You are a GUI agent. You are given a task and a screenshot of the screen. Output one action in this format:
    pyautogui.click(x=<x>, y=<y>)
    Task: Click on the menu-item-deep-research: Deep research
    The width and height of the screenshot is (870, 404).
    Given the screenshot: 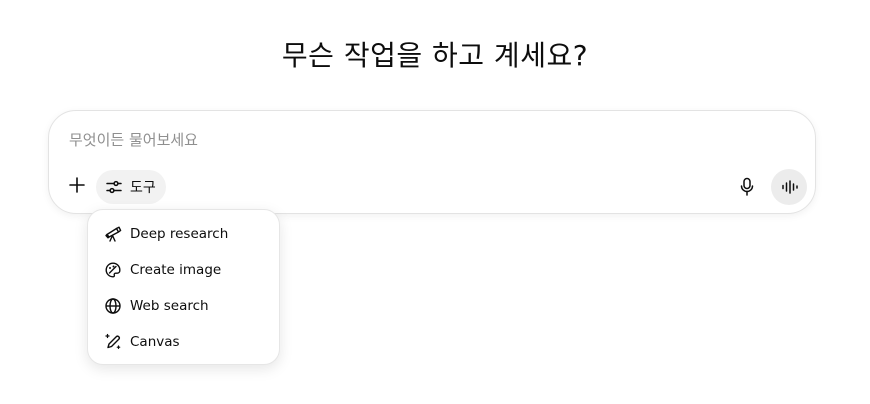 What is the action you would take?
    pyautogui.click(x=183, y=234)
    